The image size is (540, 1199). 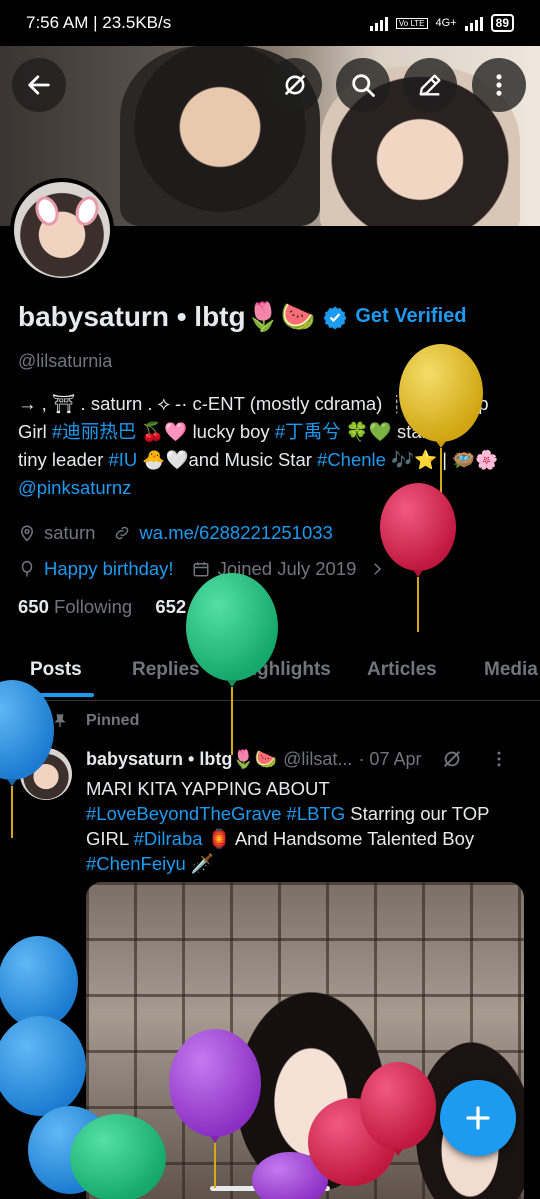 What do you see at coordinates (27, 568) in the screenshot?
I see `balloon-icon` at bounding box center [27, 568].